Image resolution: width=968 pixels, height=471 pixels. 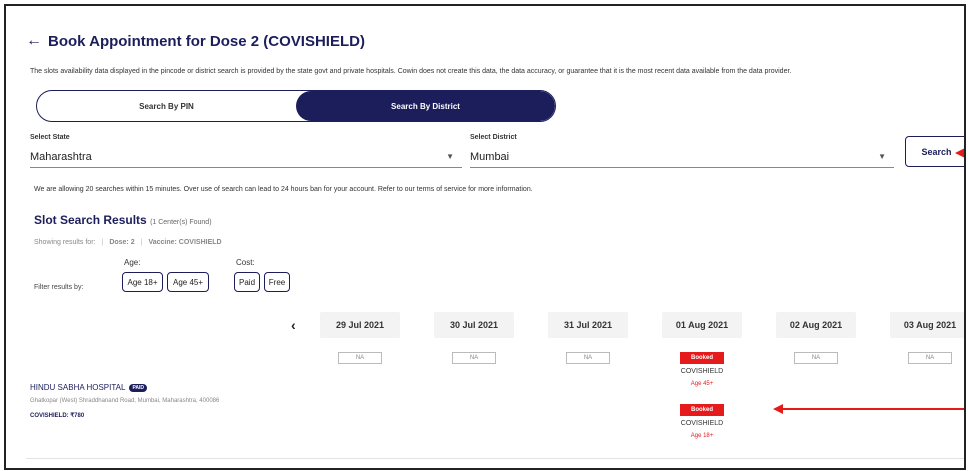 What do you see at coordinates (247, 282) in the screenshot?
I see `filter-paid-chip: Paid` at bounding box center [247, 282].